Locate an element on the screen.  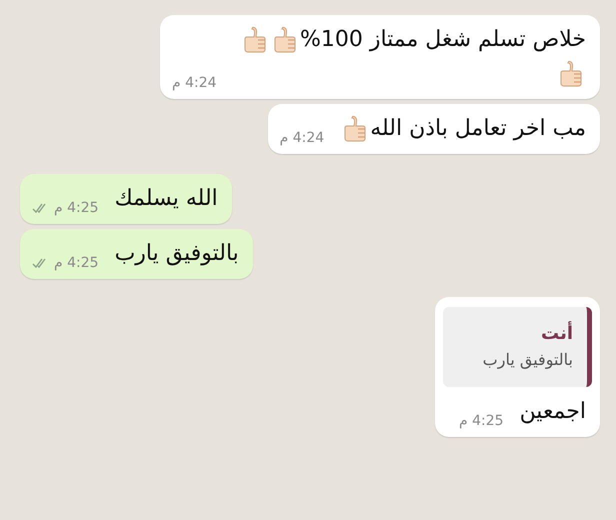
message-text: مب اخر تعامل باذن الله is located at coordinates (478, 129).